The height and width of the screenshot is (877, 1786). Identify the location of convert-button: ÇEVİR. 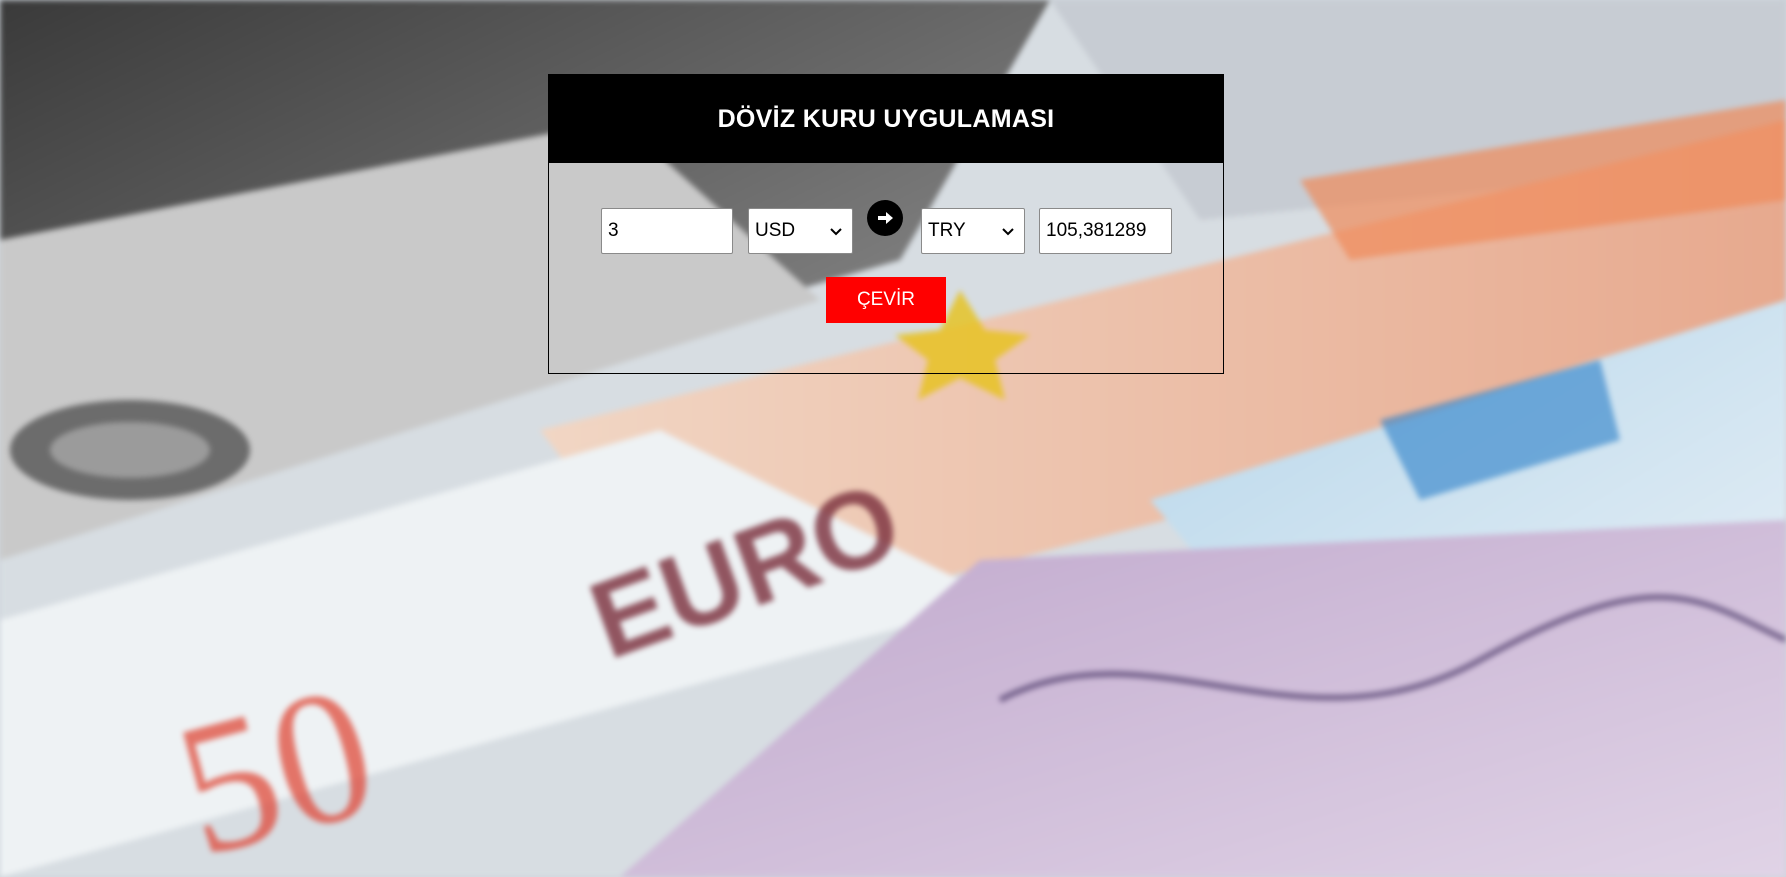
(886, 300).